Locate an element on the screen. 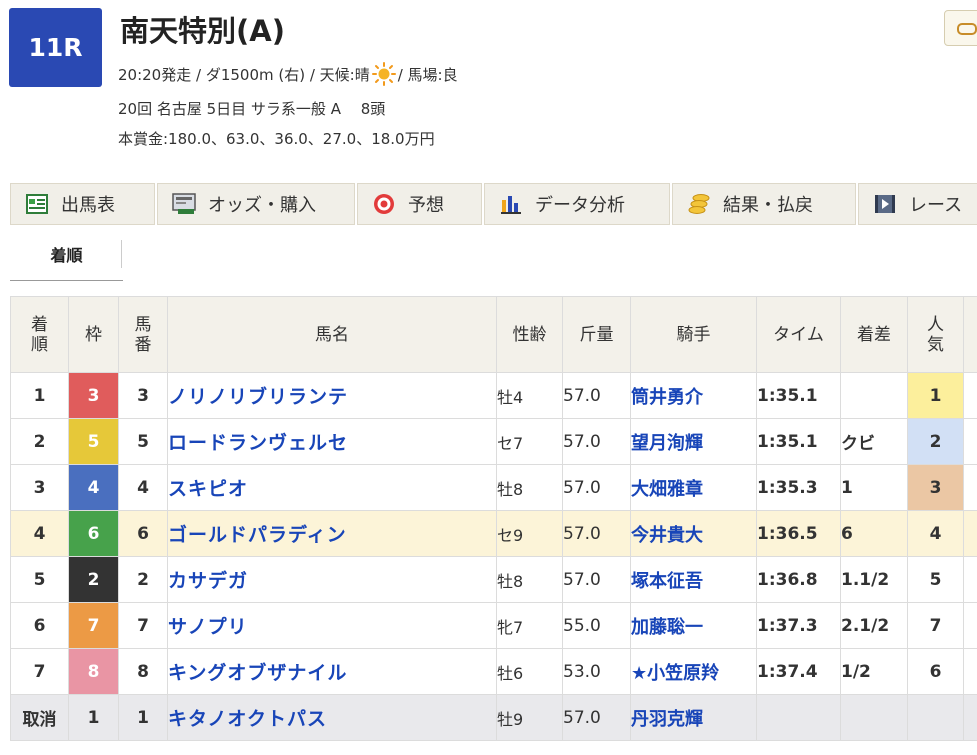 The height and width of the screenshot is (755, 977). popularity: 7 is located at coordinates (935, 625).